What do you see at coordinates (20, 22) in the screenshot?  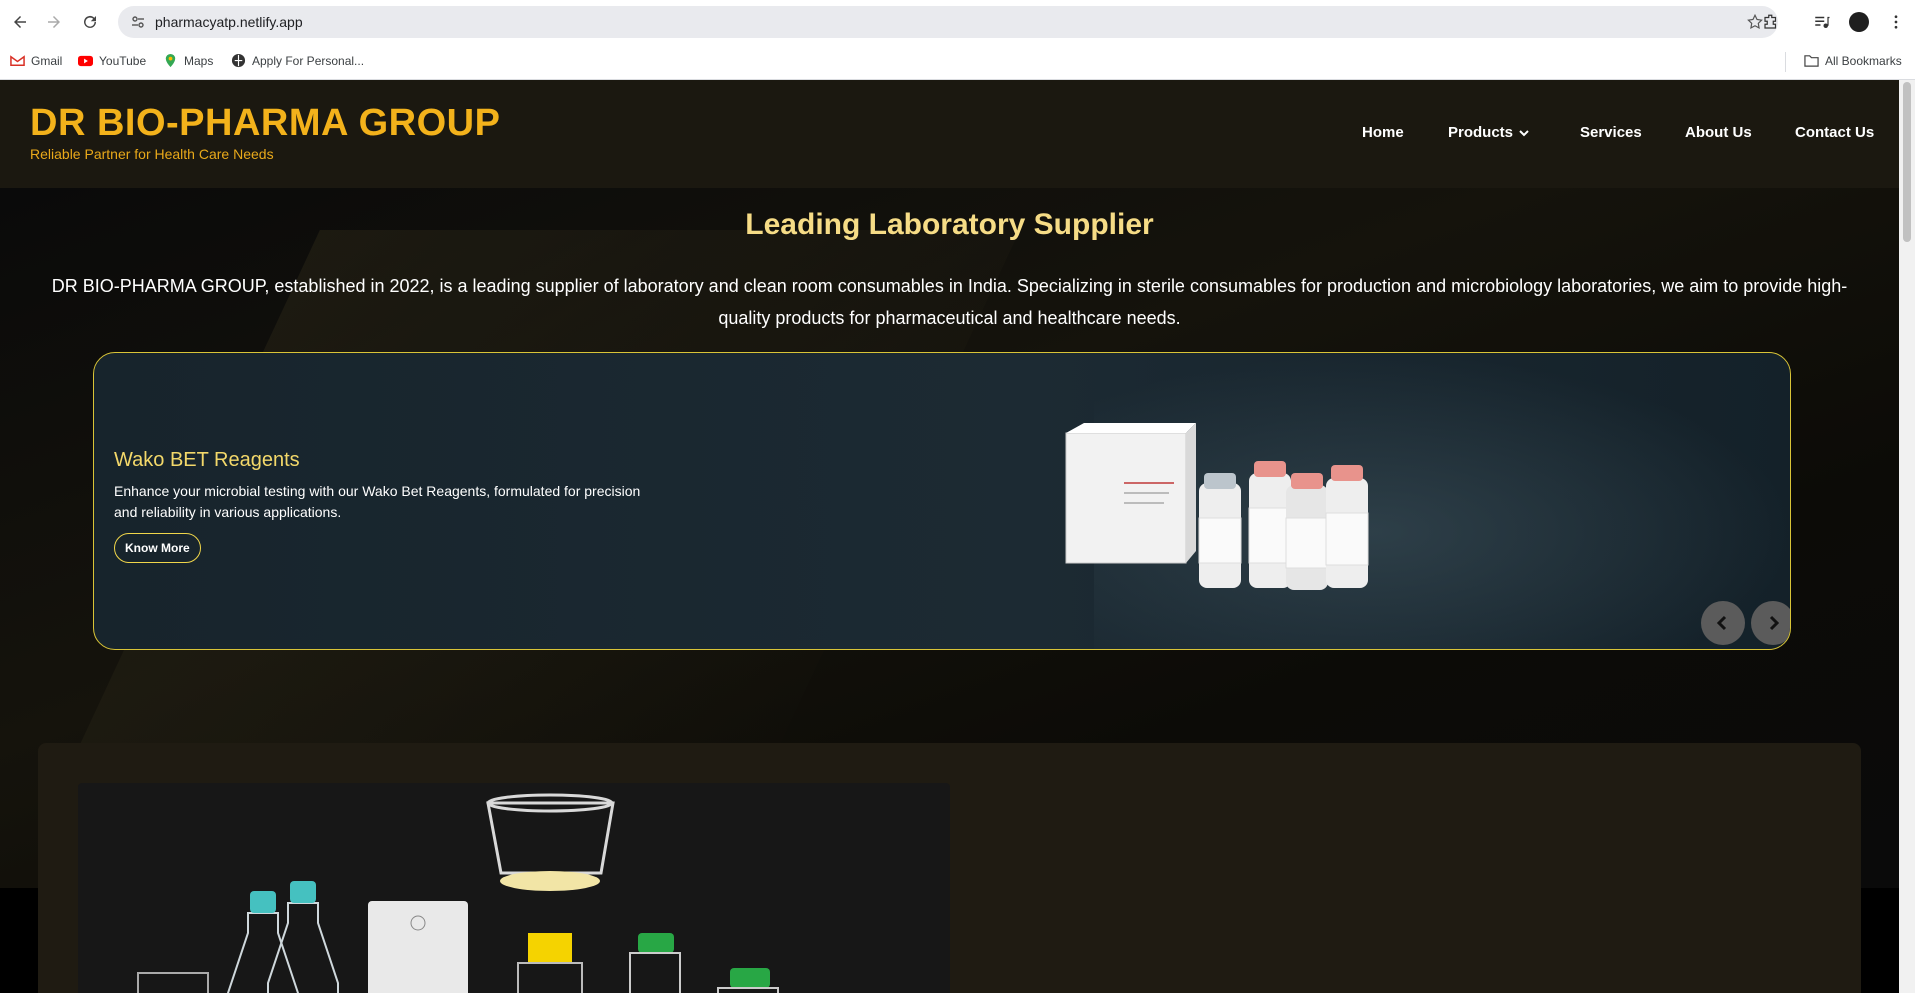 I see `back-icon` at bounding box center [20, 22].